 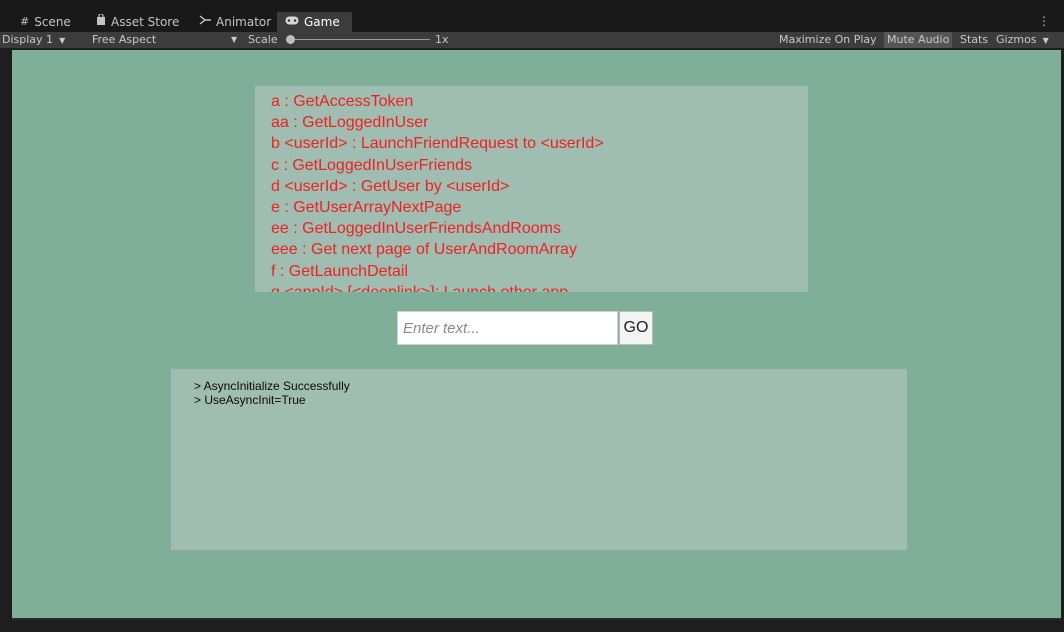 What do you see at coordinates (536, 619) in the screenshot?
I see `view-bottom-border` at bounding box center [536, 619].